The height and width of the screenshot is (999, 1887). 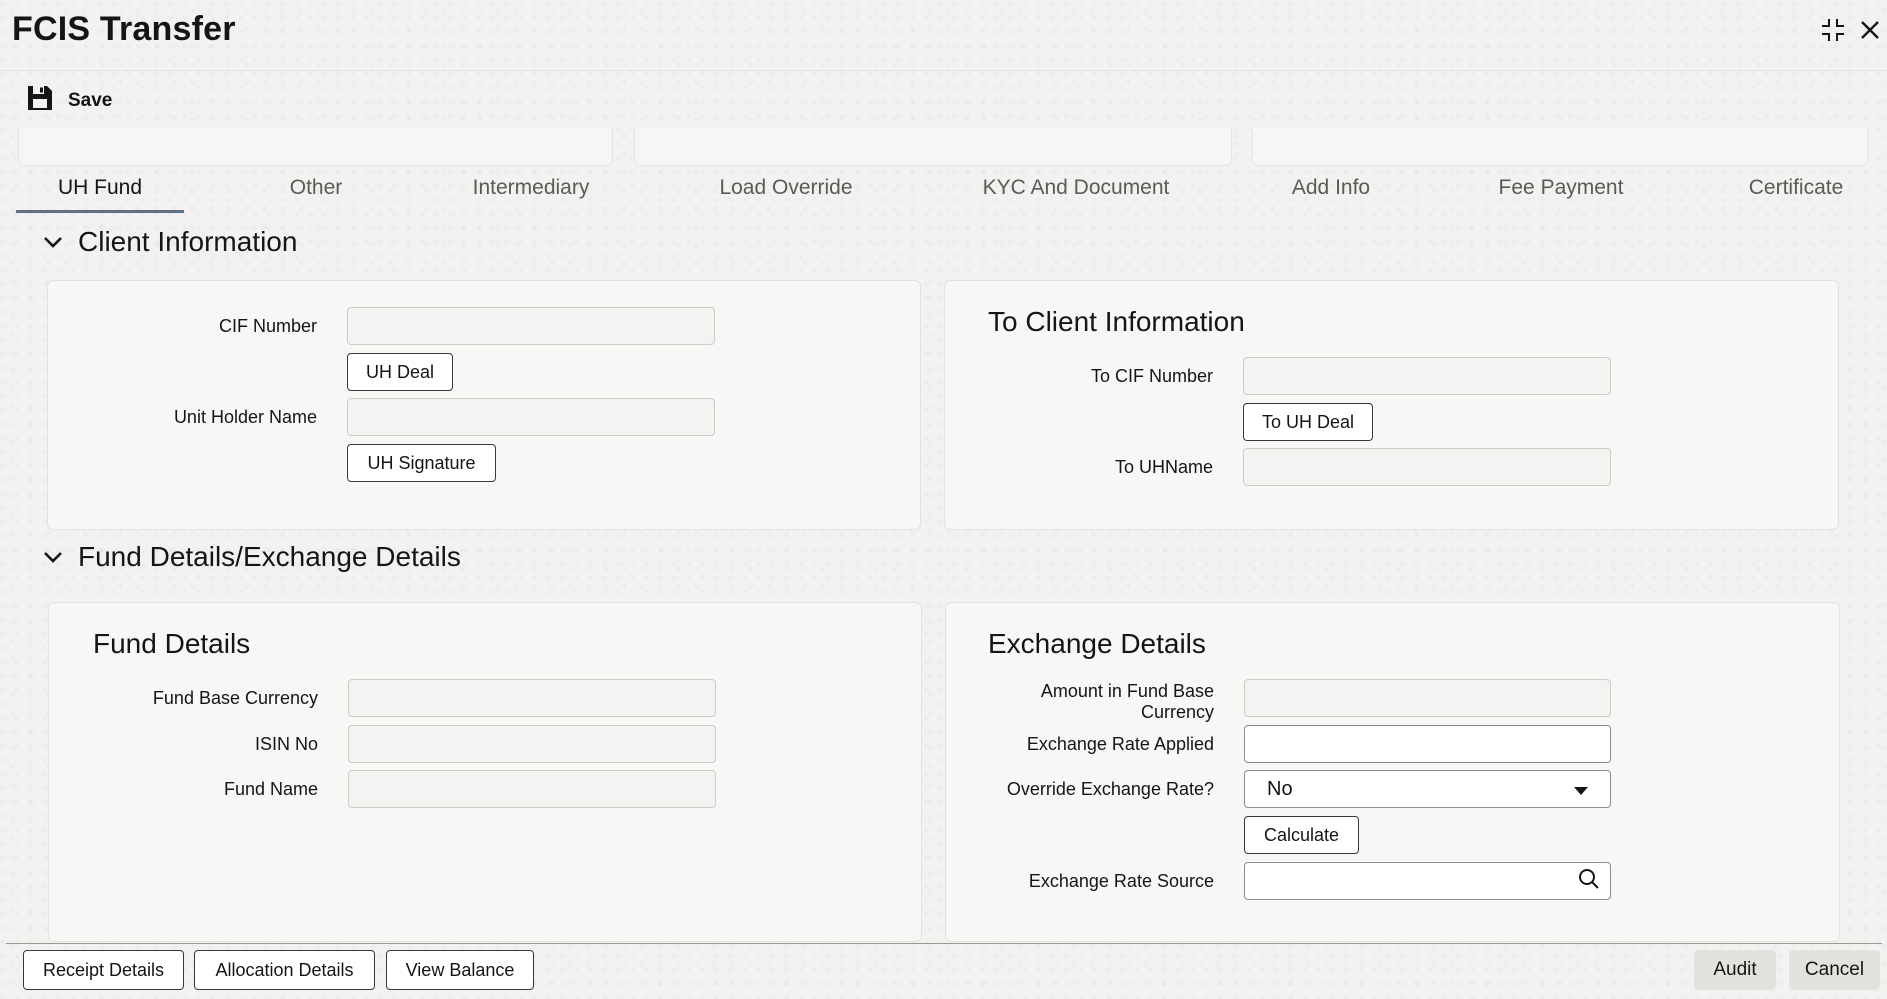 What do you see at coordinates (1331, 192) in the screenshot?
I see `tab-add-info: Add Info` at bounding box center [1331, 192].